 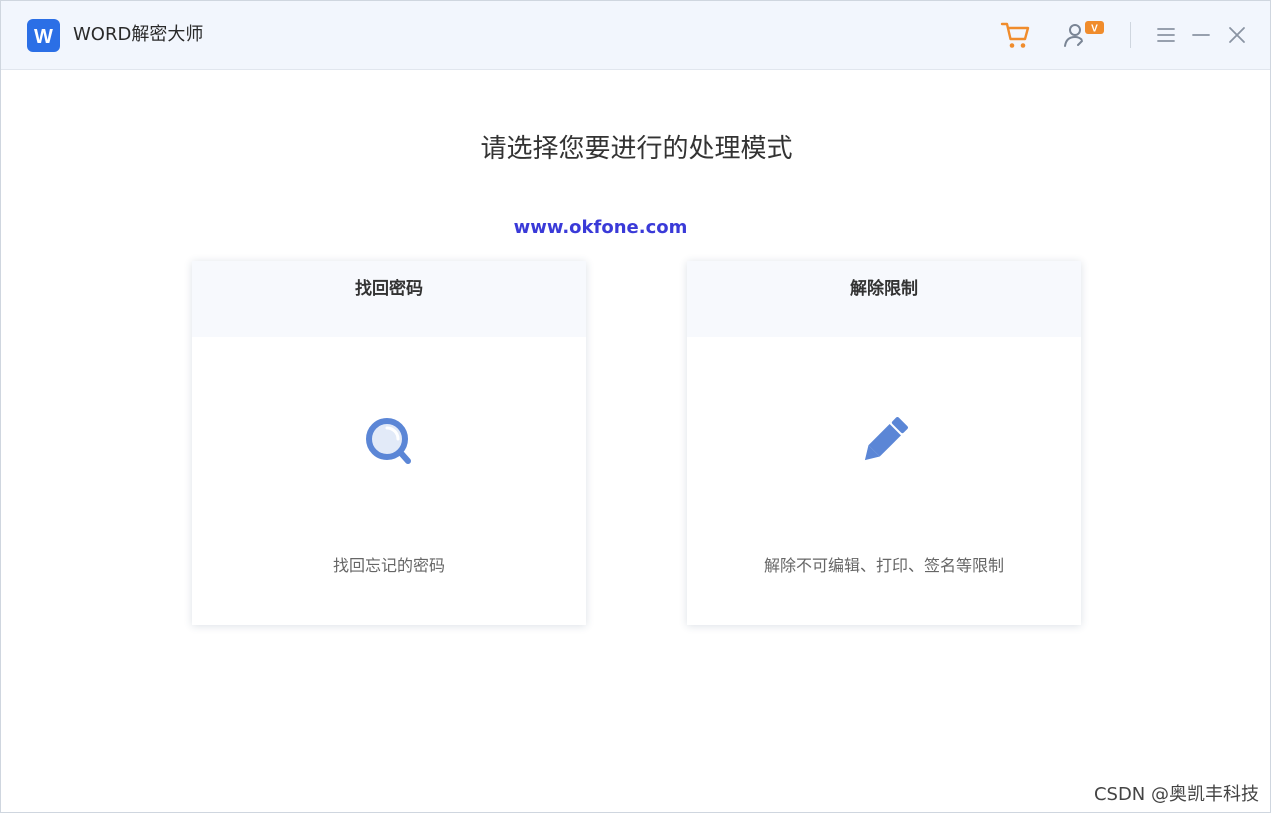 What do you see at coordinates (389, 299) in the screenshot?
I see `card-title: 找回密码` at bounding box center [389, 299].